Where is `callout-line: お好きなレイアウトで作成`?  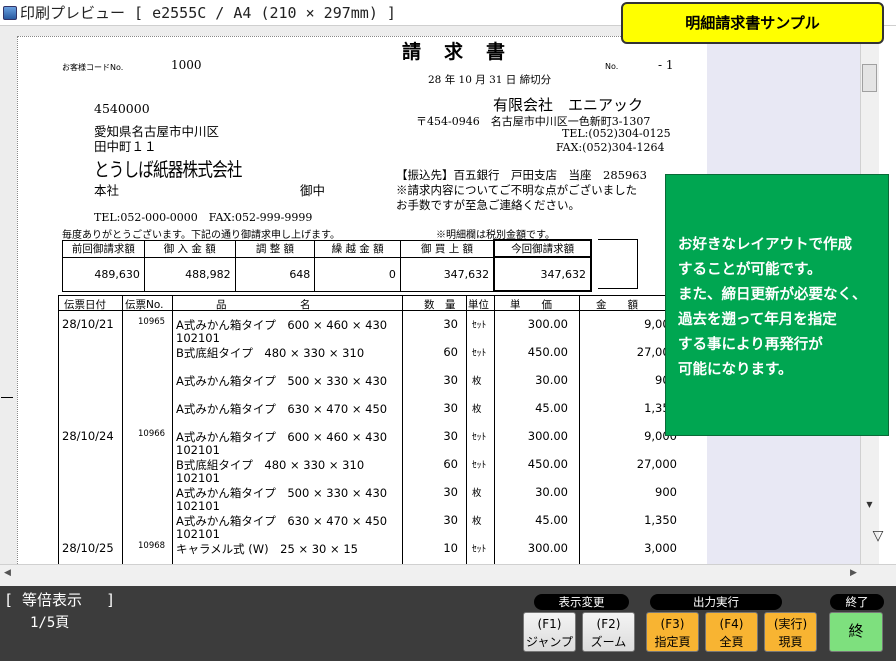
callout-line: お好きなレイアウトで作成 is located at coordinates (765, 245).